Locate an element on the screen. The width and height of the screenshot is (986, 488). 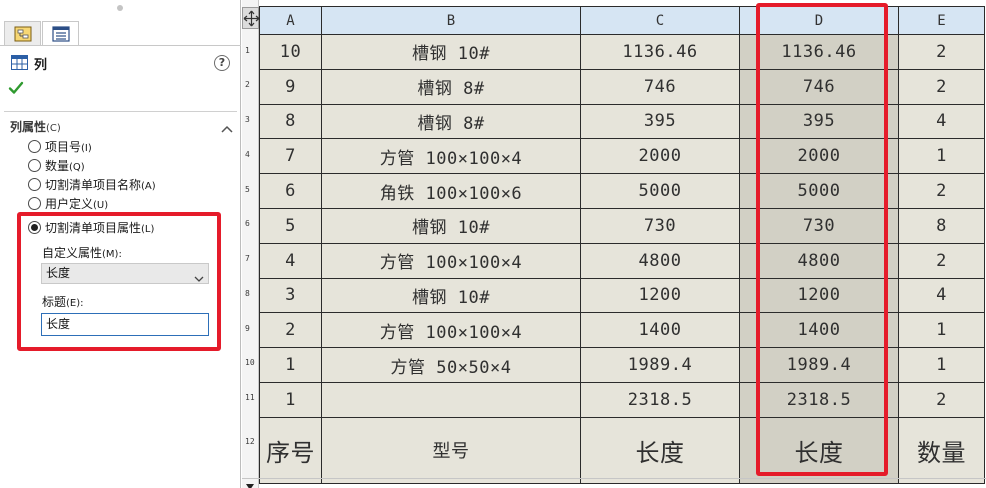
radio-label: 用户定义(U) is located at coordinates (77, 203).